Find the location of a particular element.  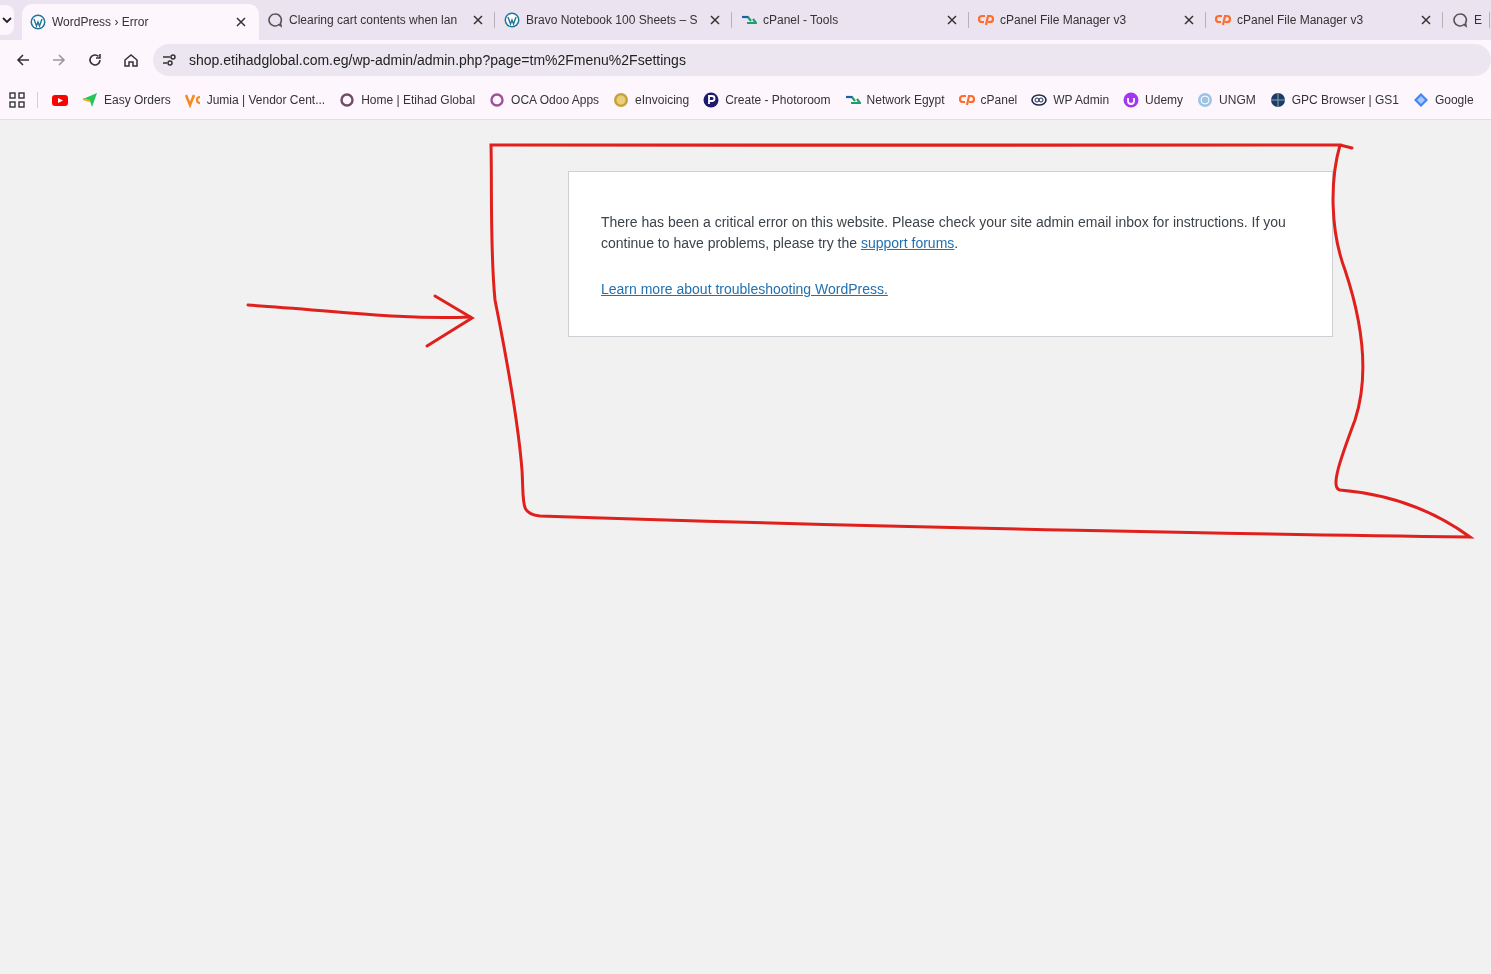

url-text: shop.etihadglobal.com.eg/wp-admin/admin.php?page=tm%2Fmenu%2Fsettings is located at coordinates (437, 60).